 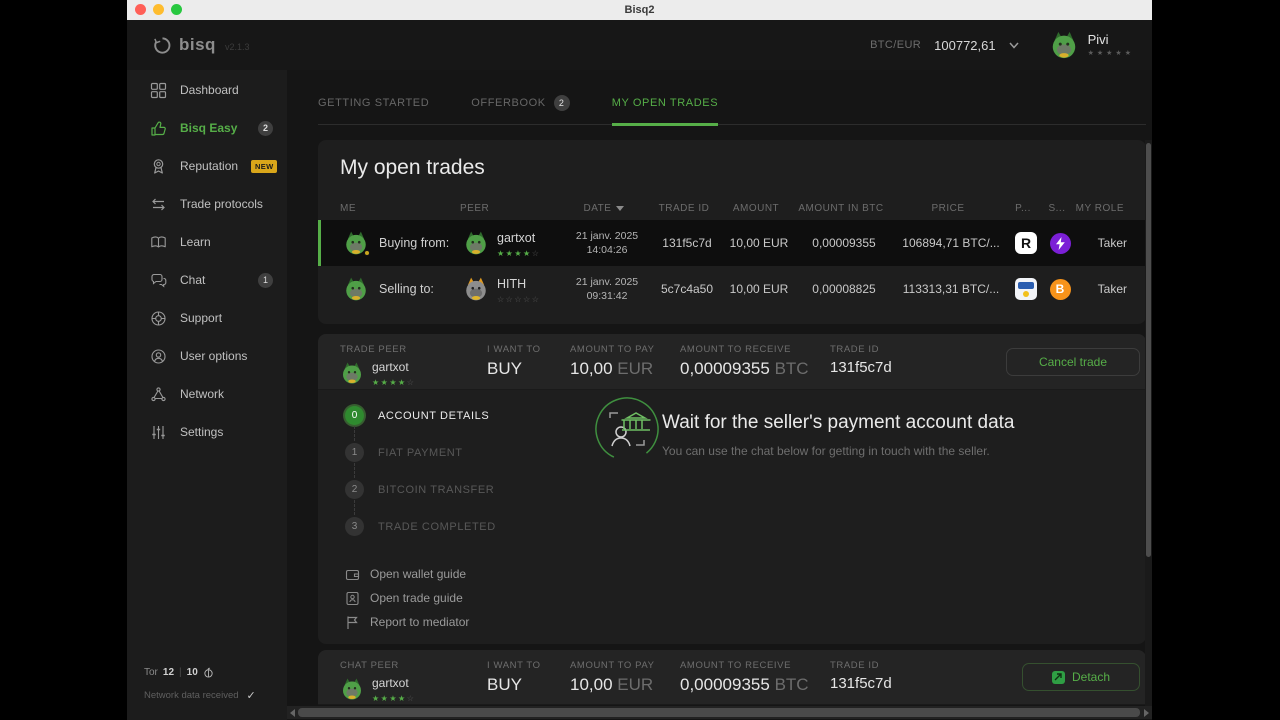 What do you see at coordinates (684, 208) in the screenshot?
I see `column-trade-id: TRADE ID` at bounding box center [684, 208].